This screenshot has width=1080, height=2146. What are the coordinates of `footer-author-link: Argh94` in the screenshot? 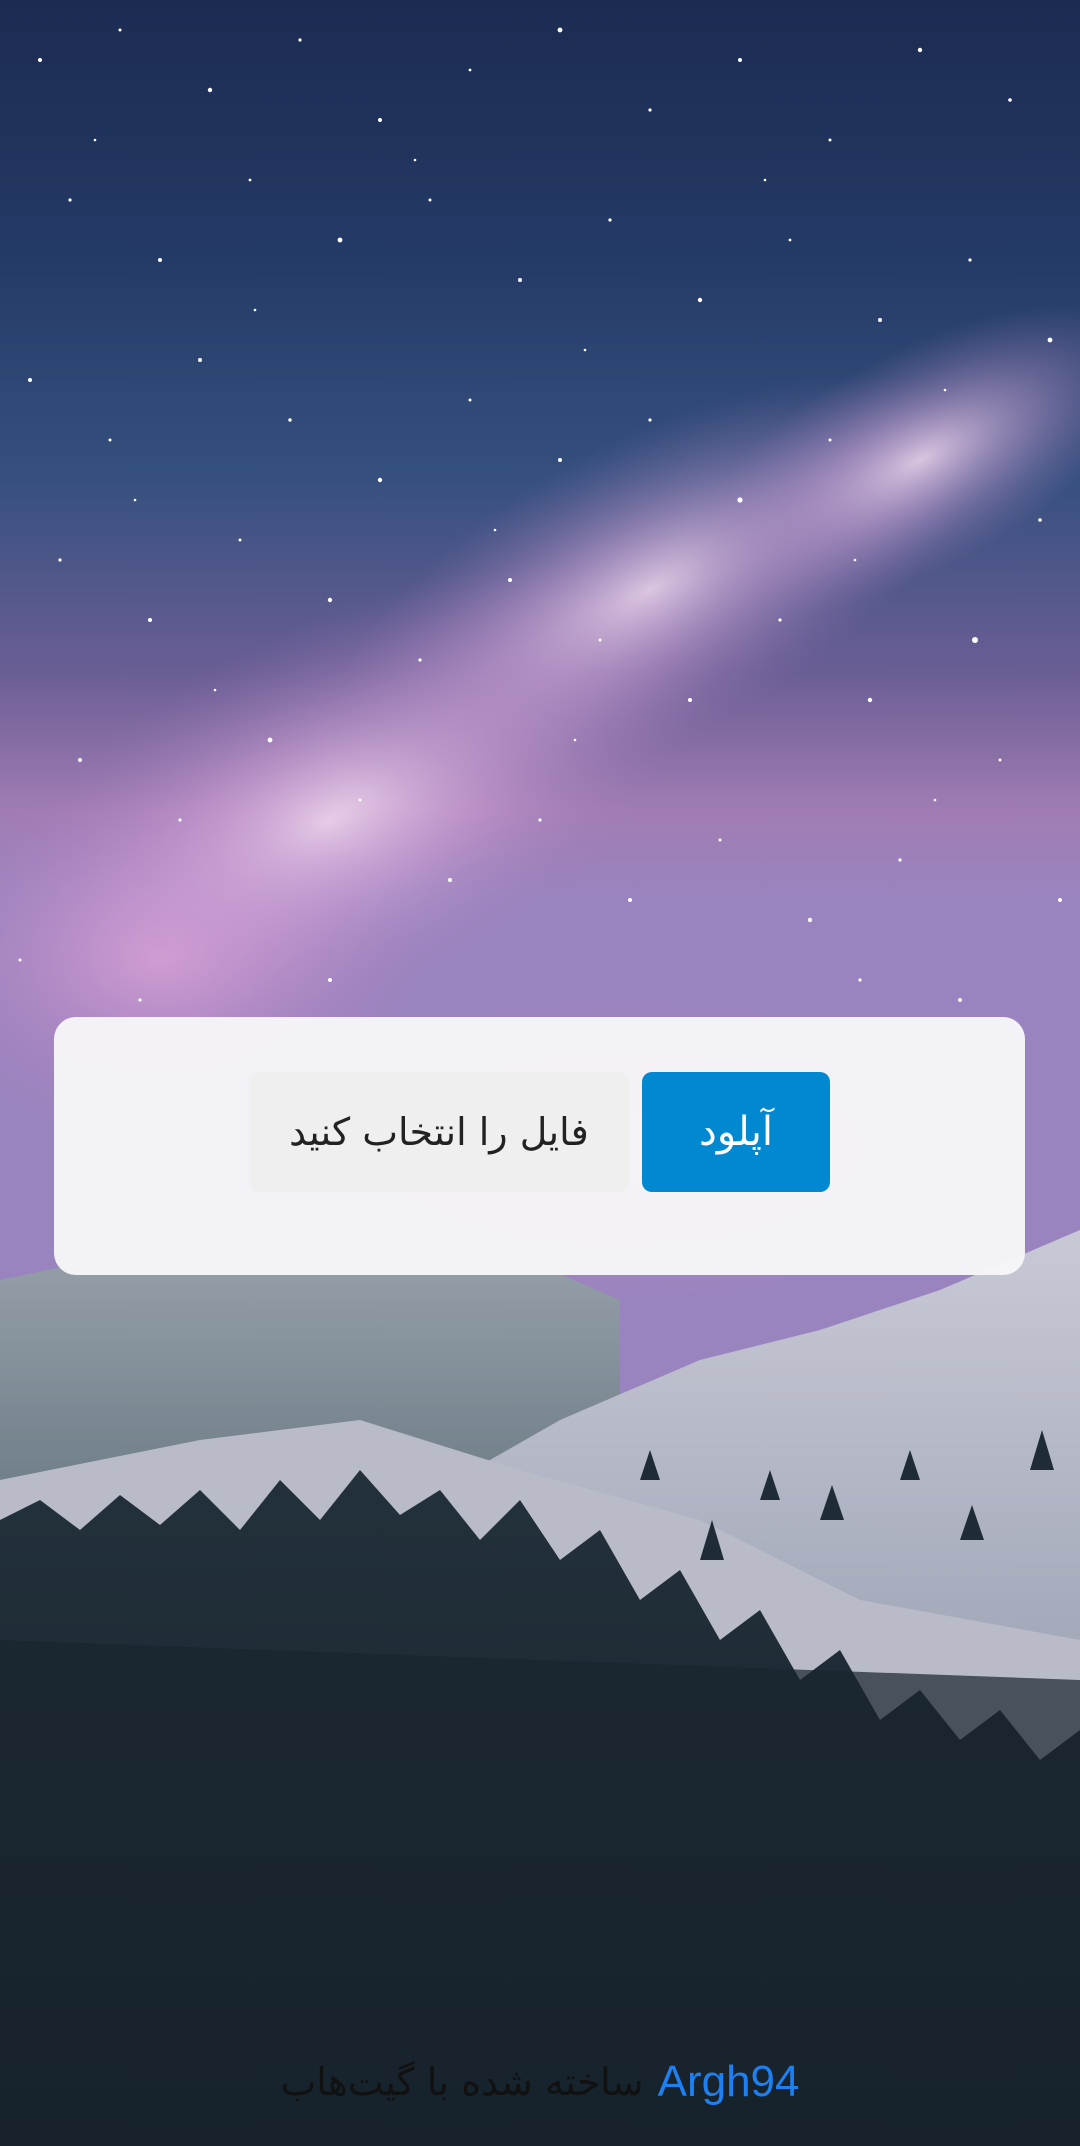 It's located at (729, 2082).